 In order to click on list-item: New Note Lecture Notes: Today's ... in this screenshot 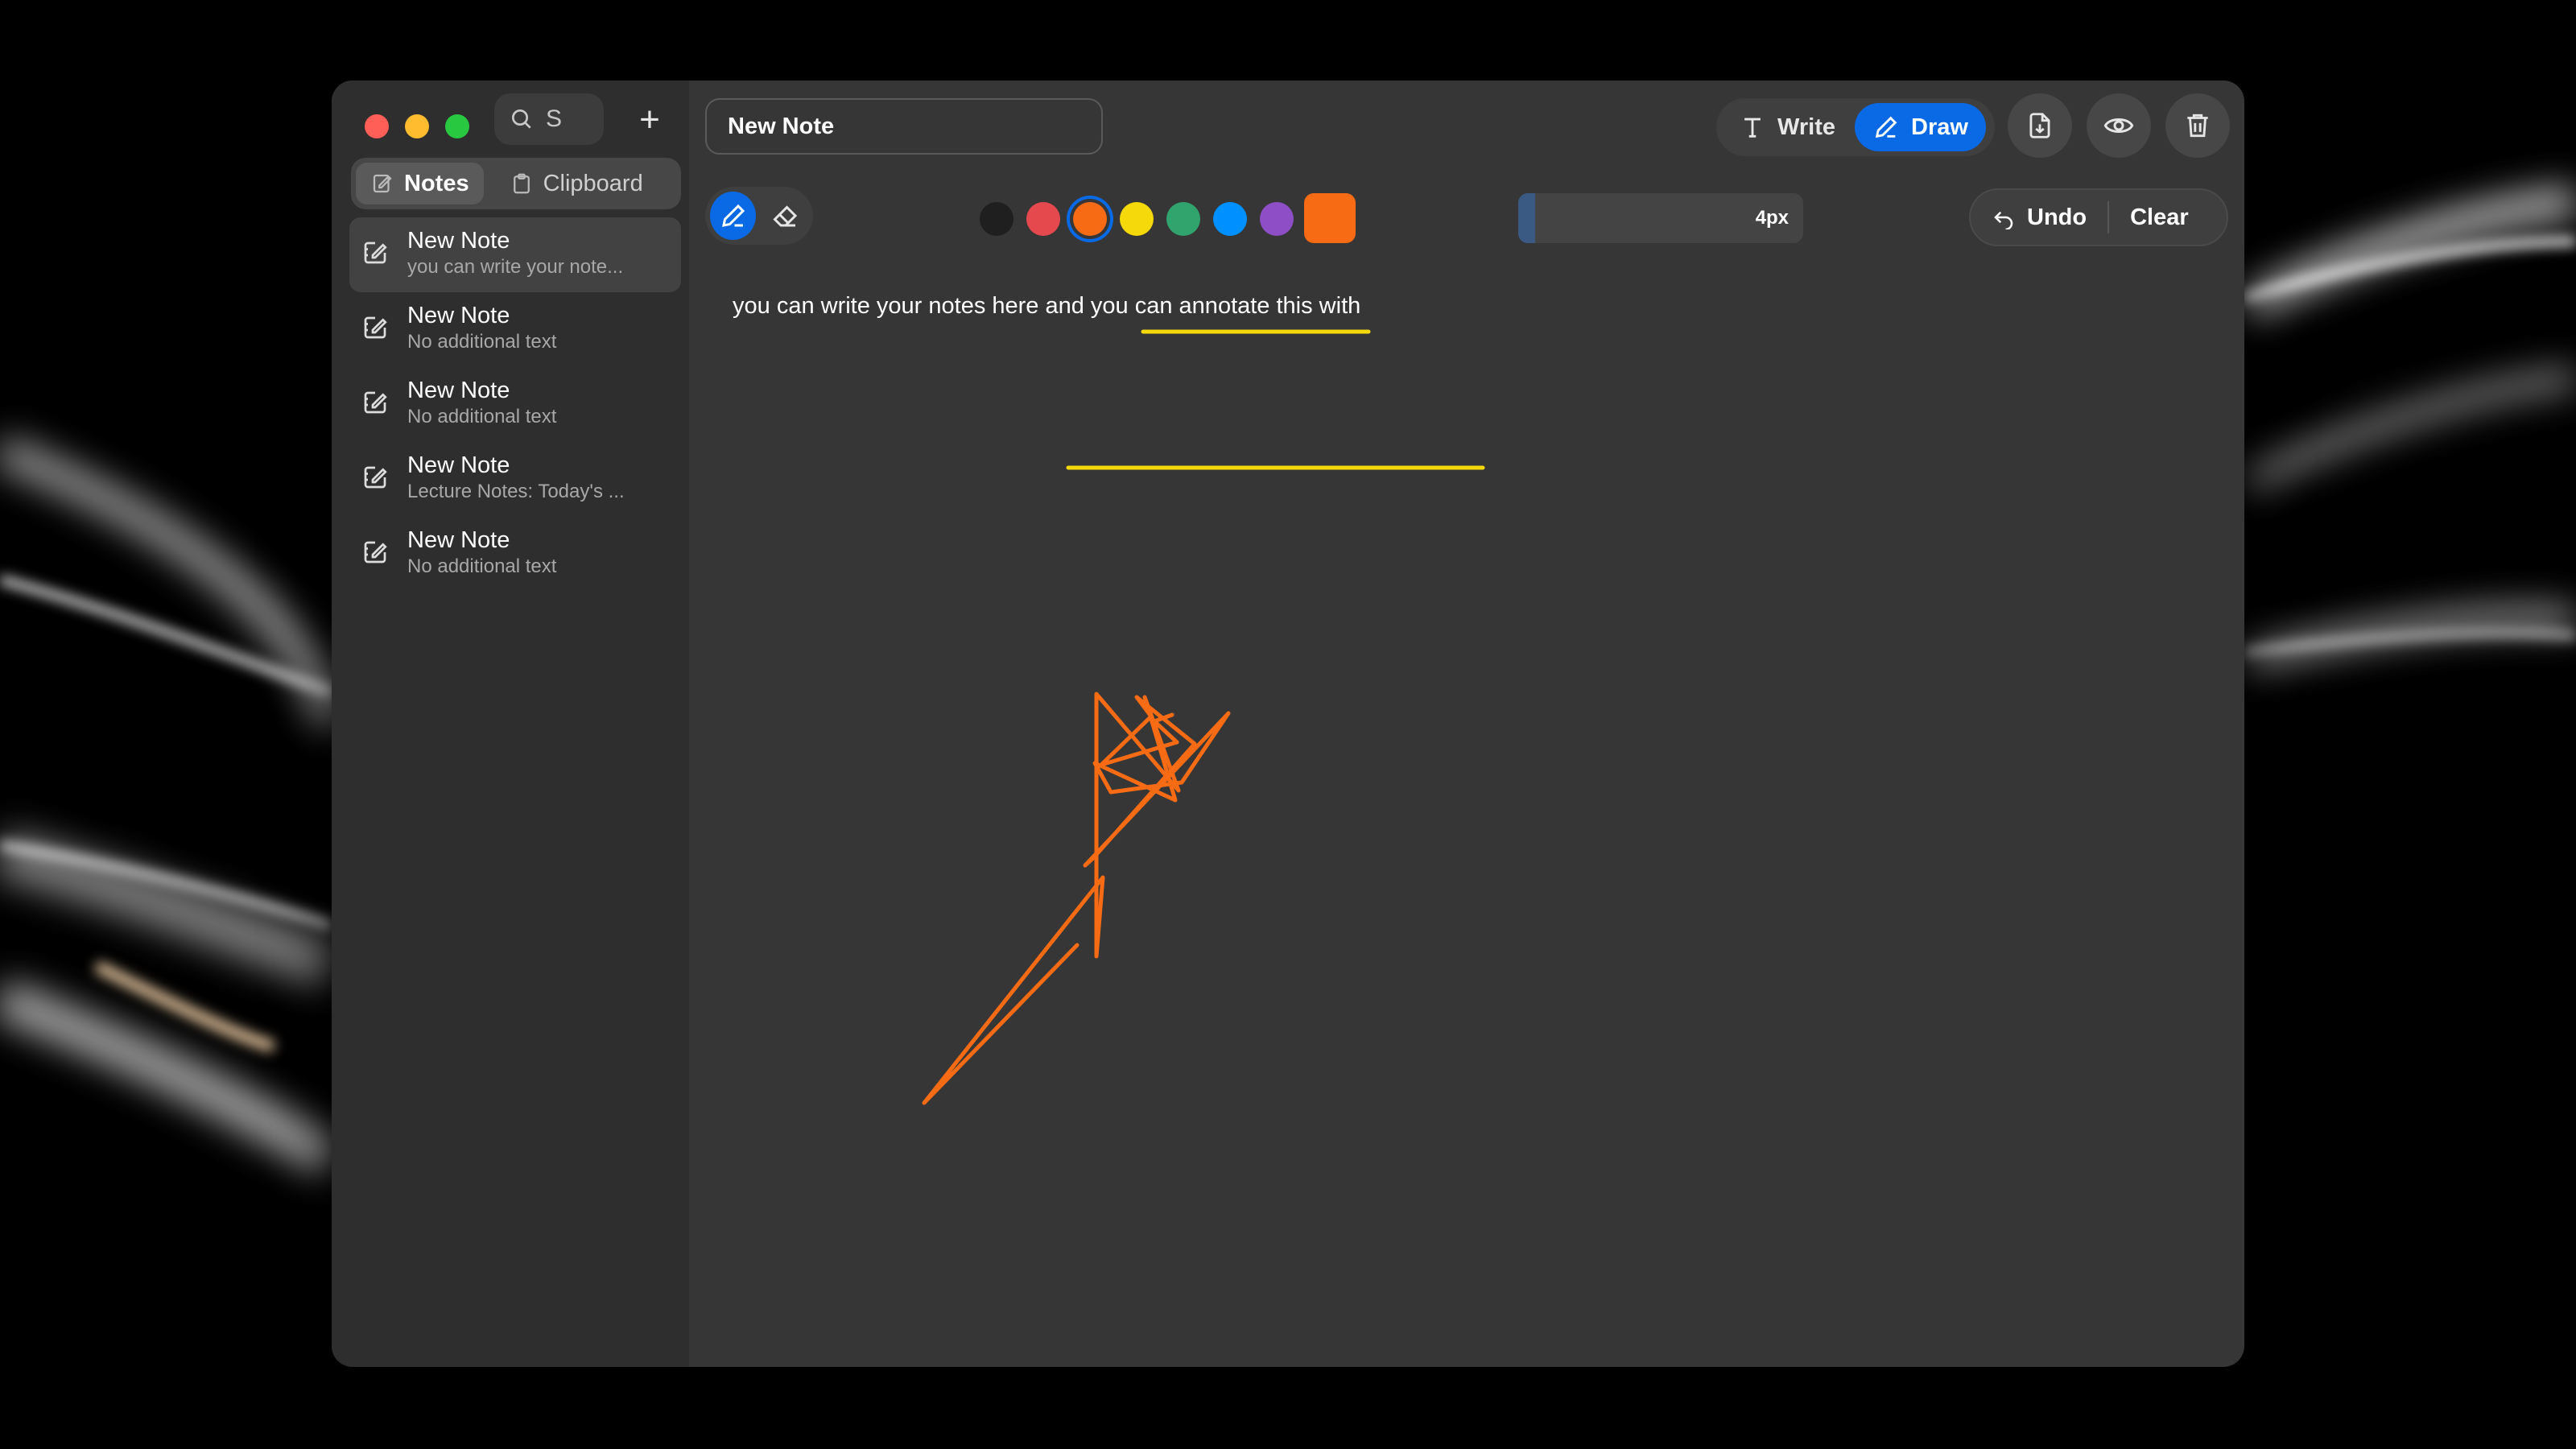, I will do `click(515, 479)`.